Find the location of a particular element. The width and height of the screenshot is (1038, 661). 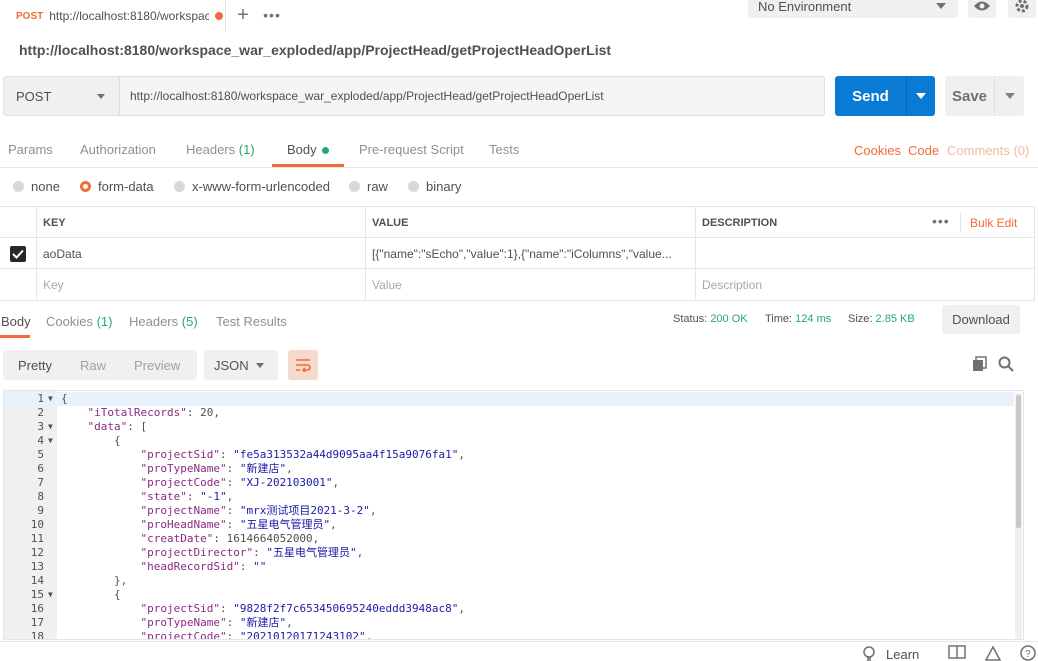

line-number: 5 is located at coordinates (40, 454).